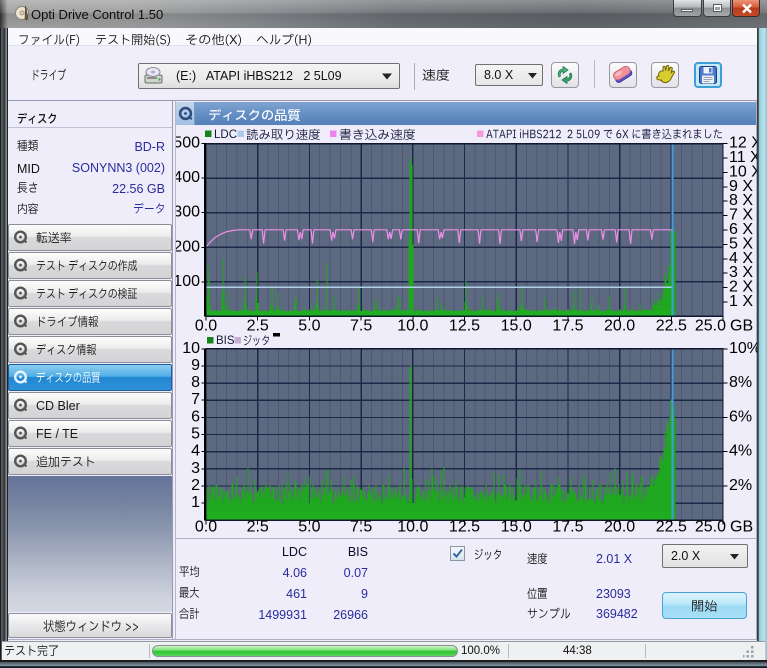 The height and width of the screenshot is (668, 767). What do you see at coordinates (188, 246) in the screenshot?
I see `svg-text: 200` at bounding box center [188, 246].